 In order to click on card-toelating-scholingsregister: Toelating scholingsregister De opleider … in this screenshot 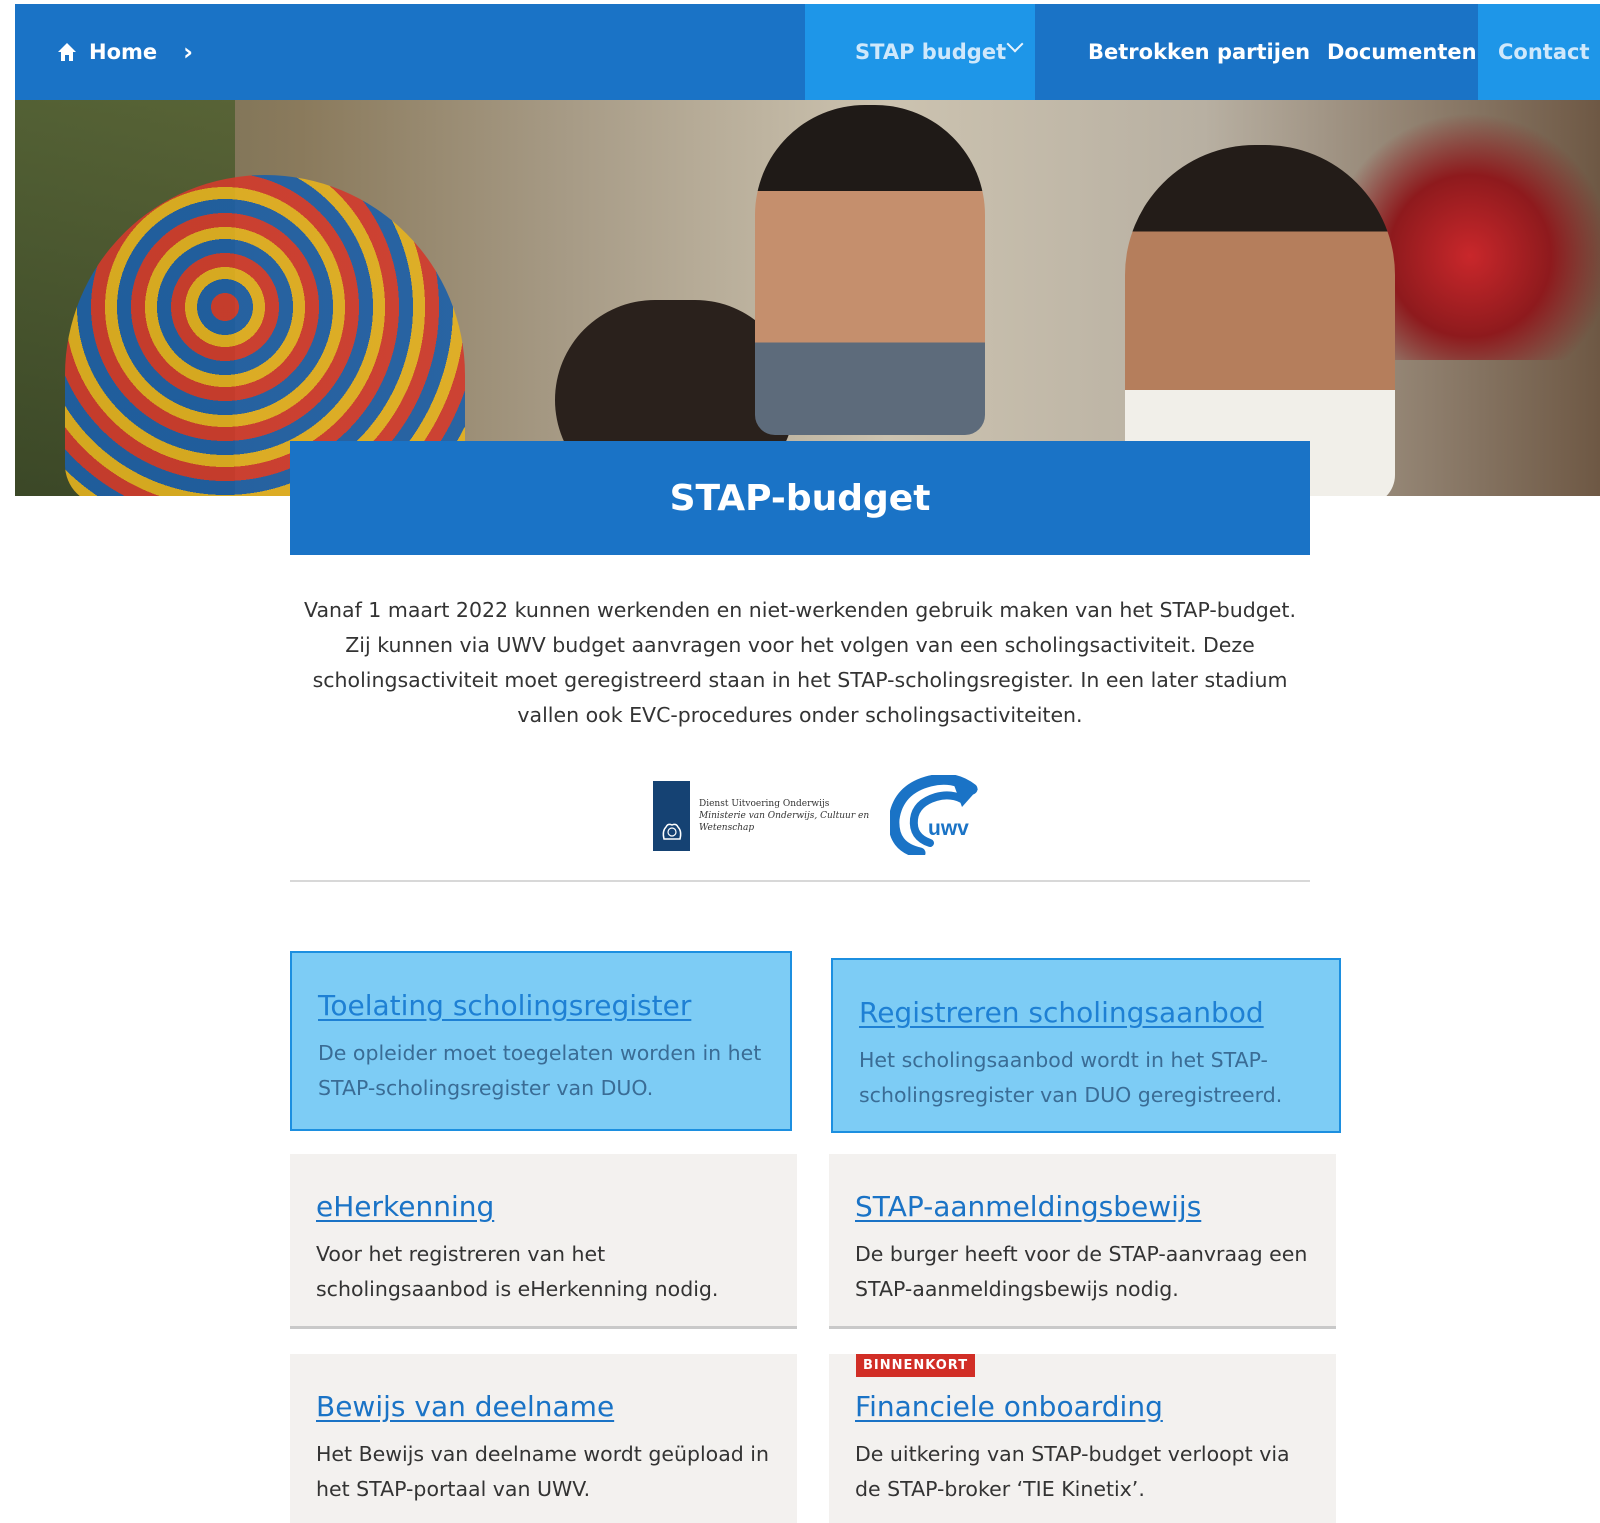, I will do `click(541, 1041)`.